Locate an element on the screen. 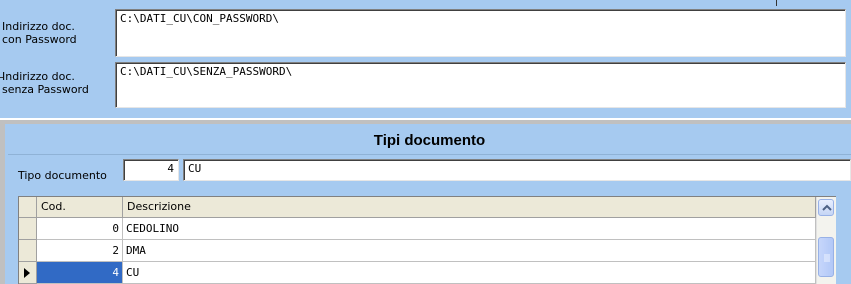 The height and width of the screenshot is (284, 851). with-password-path-field: C:\DATI_CU\CON_PASSWORD\ is located at coordinates (480, 33).